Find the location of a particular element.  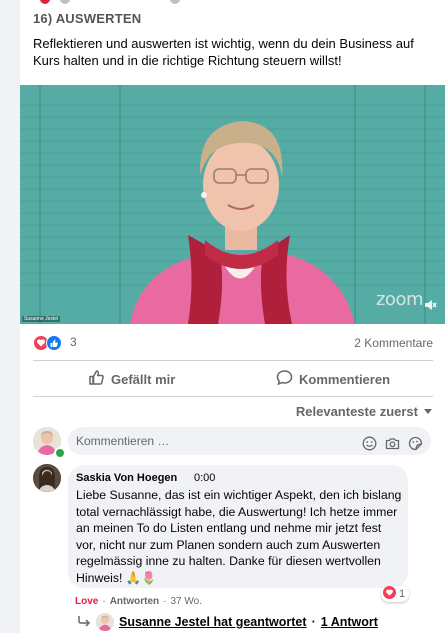

replies-summary: Susanne Jestel hat geantwortet is located at coordinates (213, 622).